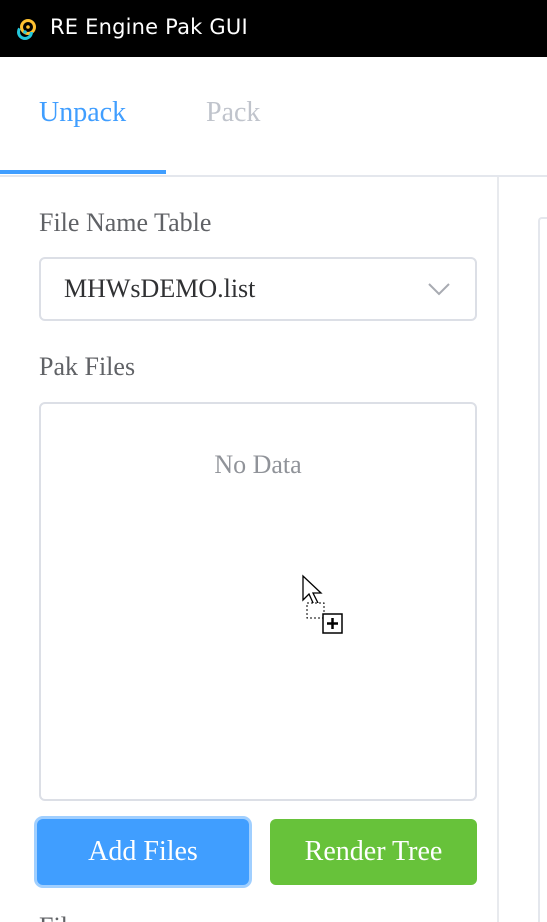  I want to click on title-bar: RE Engine Pak GUI, so click(273, 28).